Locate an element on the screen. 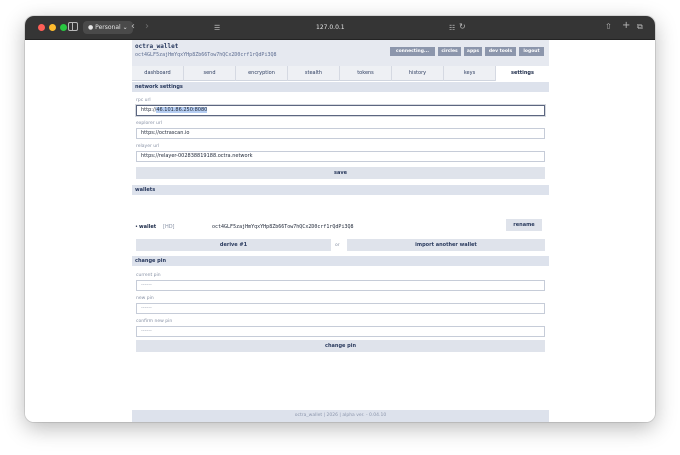 This screenshot has width=680, height=455. forward-icon: › is located at coordinates (147, 27).